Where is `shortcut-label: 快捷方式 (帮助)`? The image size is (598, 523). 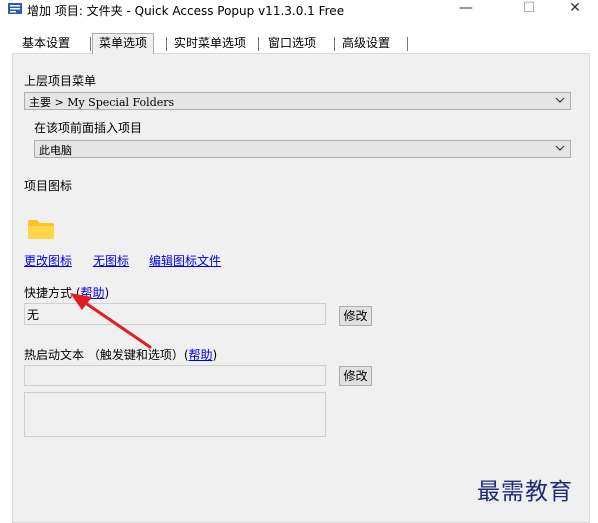 shortcut-label: 快捷方式 (帮助) is located at coordinates (66, 292).